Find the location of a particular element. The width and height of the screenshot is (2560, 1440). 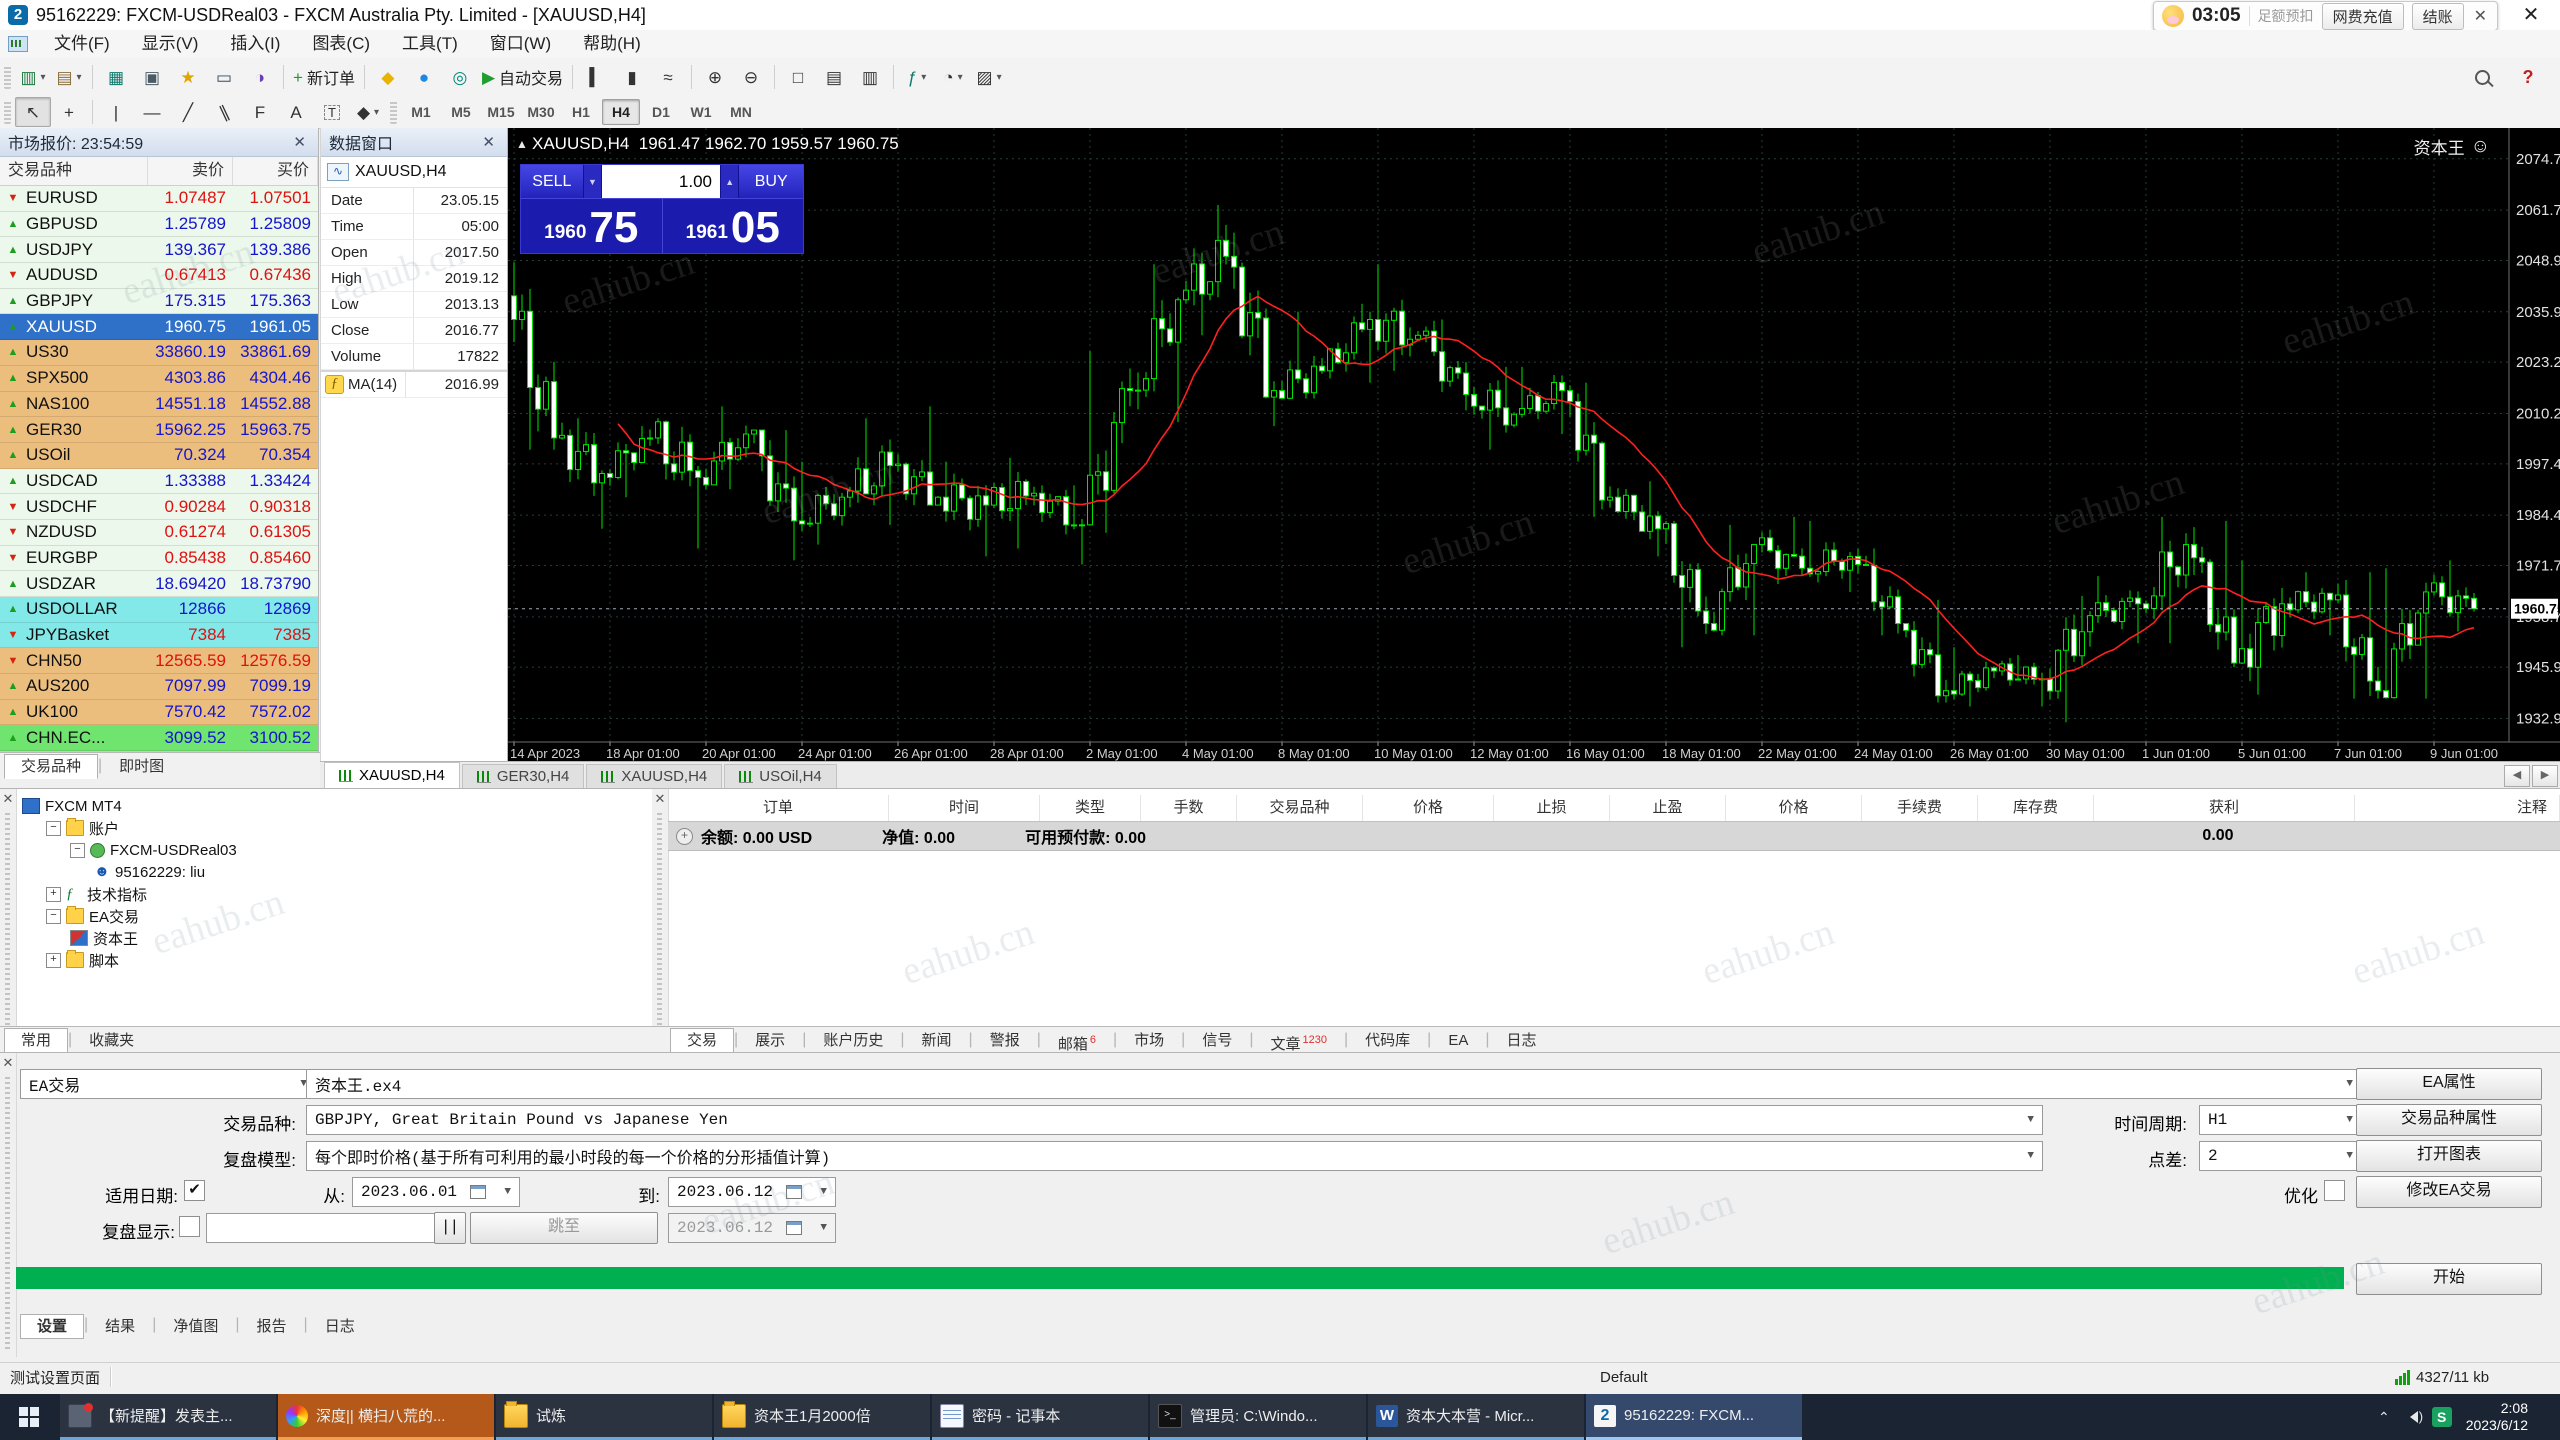

timeframe-mn: MN is located at coordinates (741, 112).